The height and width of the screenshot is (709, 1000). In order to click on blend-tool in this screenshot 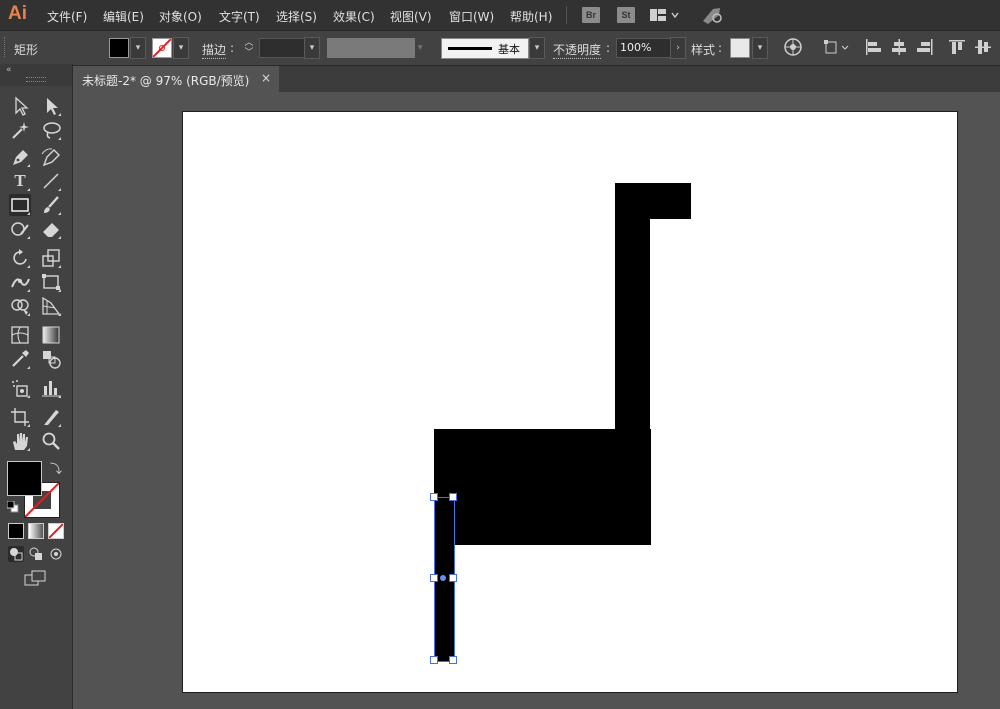, I will do `click(51, 359)`.